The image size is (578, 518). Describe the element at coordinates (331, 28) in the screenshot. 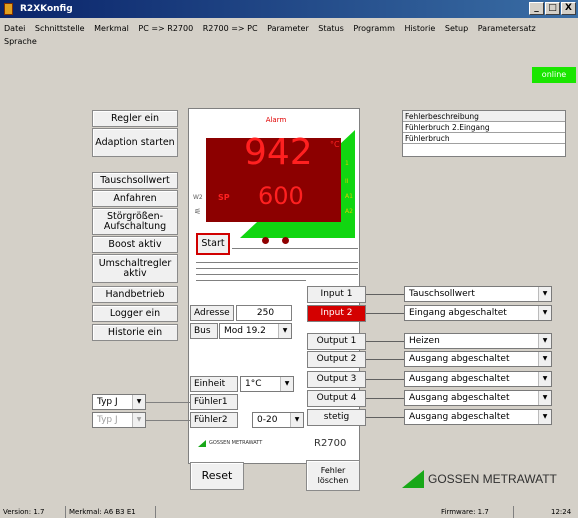

I see `menu-status: Status` at that location.